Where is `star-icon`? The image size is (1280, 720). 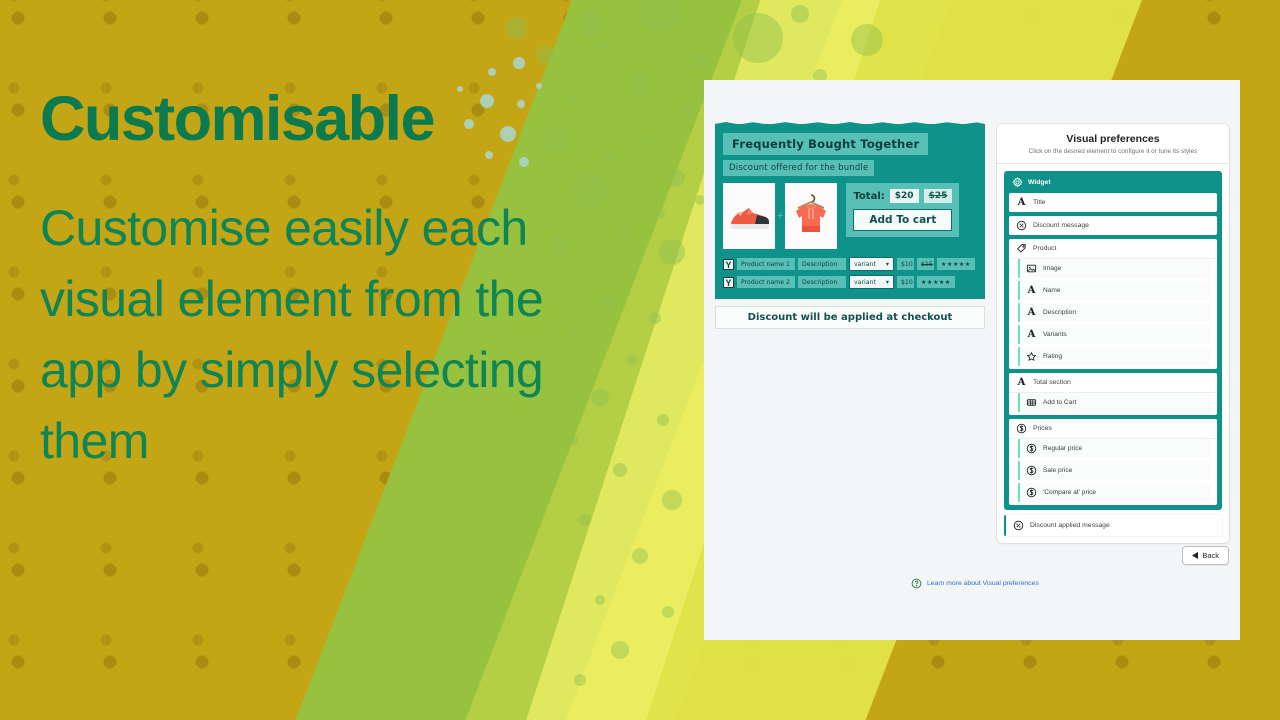 star-icon is located at coordinates (1031, 356).